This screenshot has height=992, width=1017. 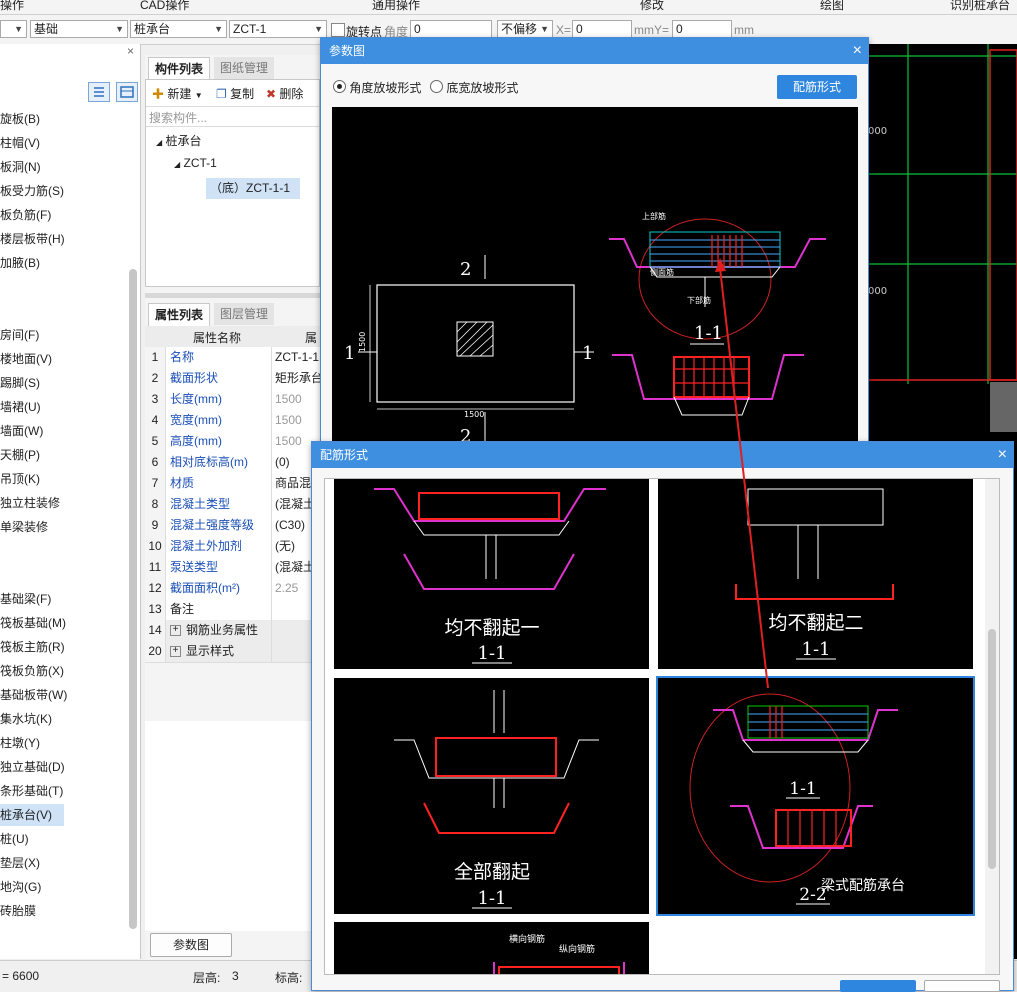 I want to click on nav-item: 砖胎膜, so click(x=60, y=911).